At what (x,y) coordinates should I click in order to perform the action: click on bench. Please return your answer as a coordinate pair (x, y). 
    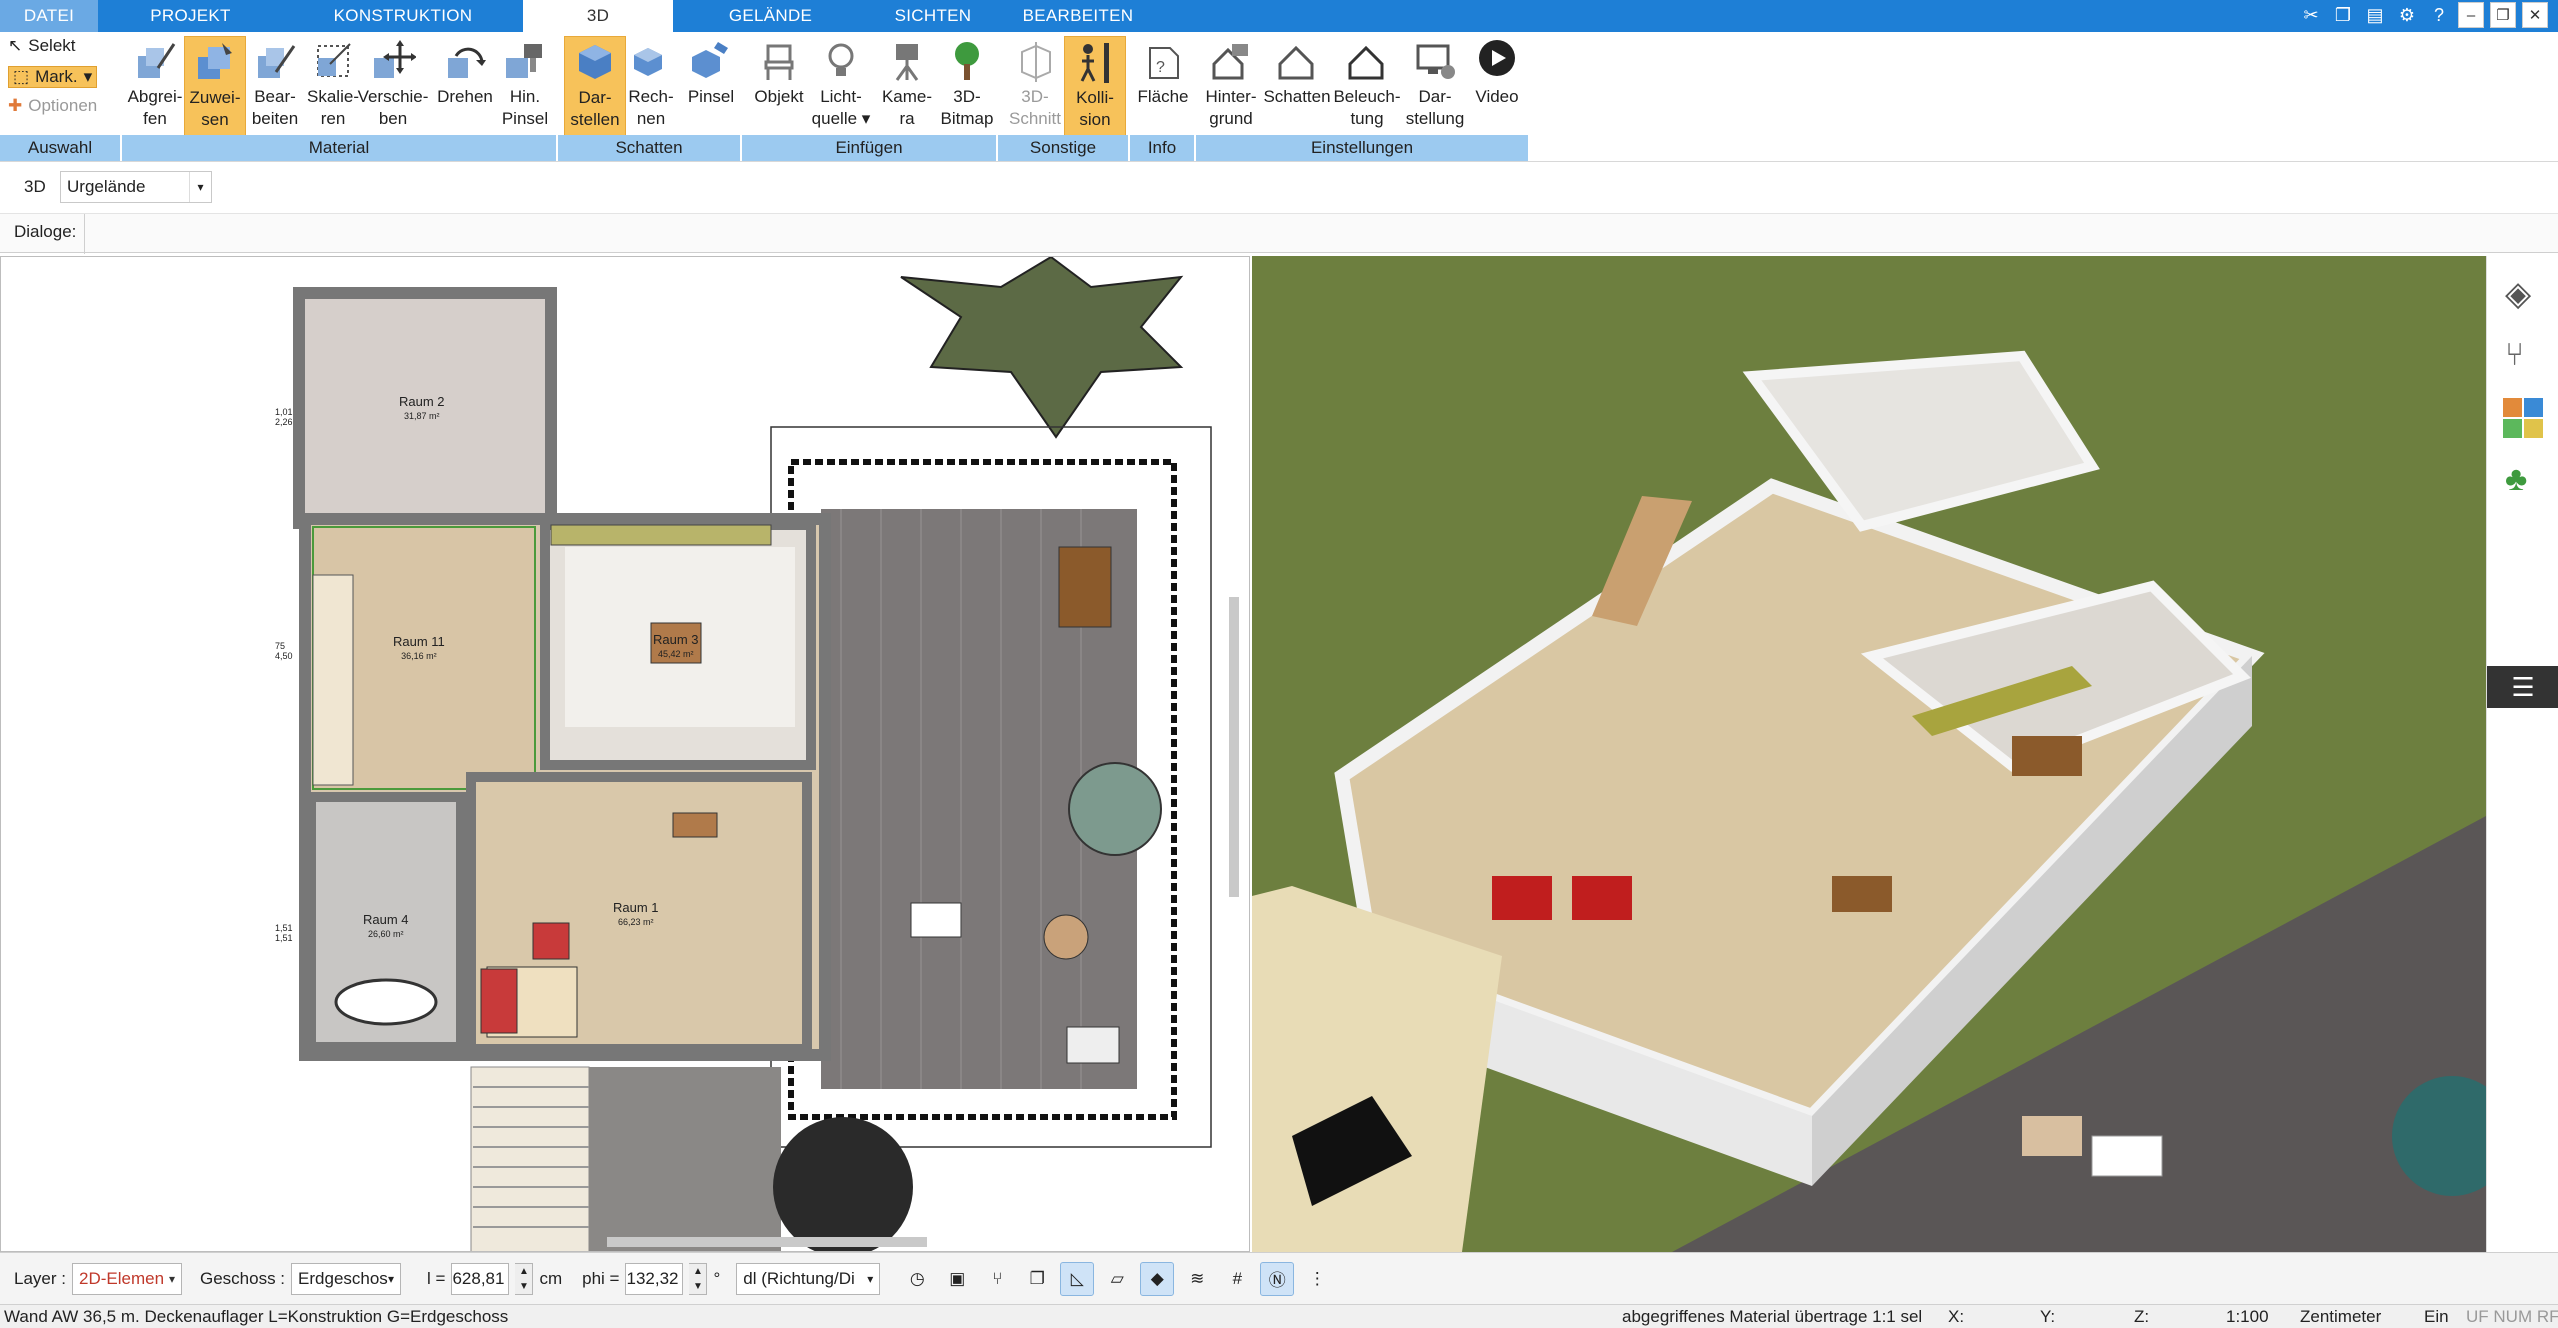
    Looking at the image, I should click on (1085, 587).